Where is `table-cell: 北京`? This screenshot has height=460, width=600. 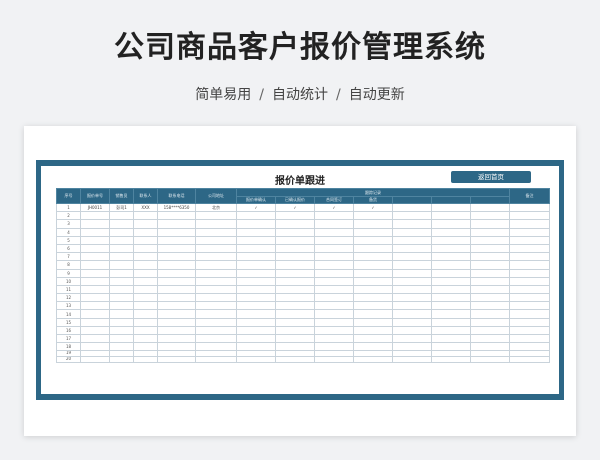 table-cell: 北京 is located at coordinates (216, 207).